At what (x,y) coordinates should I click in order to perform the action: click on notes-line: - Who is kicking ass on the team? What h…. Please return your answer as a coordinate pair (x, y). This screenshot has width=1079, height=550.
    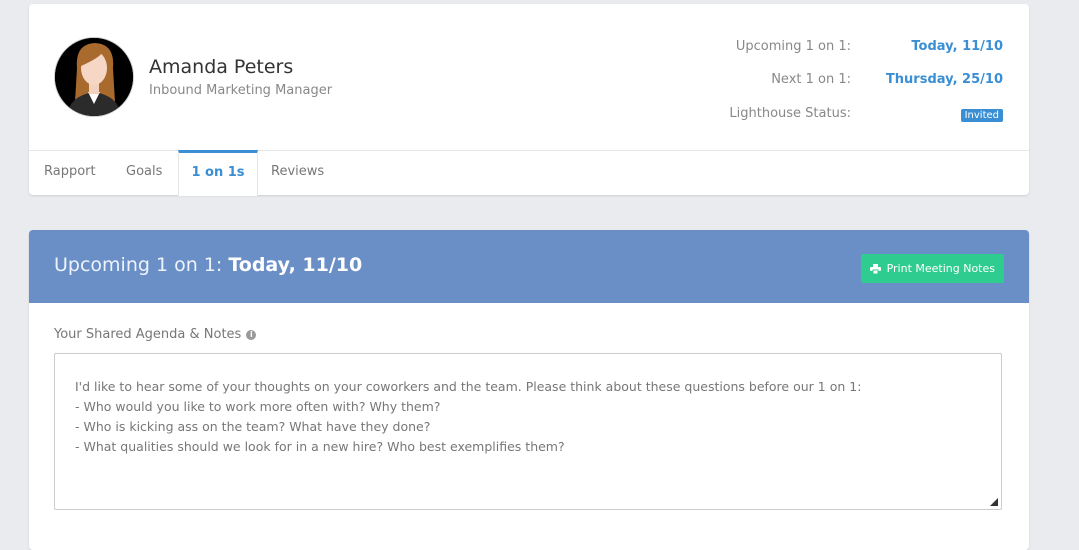
    Looking at the image, I should click on (253, 426).